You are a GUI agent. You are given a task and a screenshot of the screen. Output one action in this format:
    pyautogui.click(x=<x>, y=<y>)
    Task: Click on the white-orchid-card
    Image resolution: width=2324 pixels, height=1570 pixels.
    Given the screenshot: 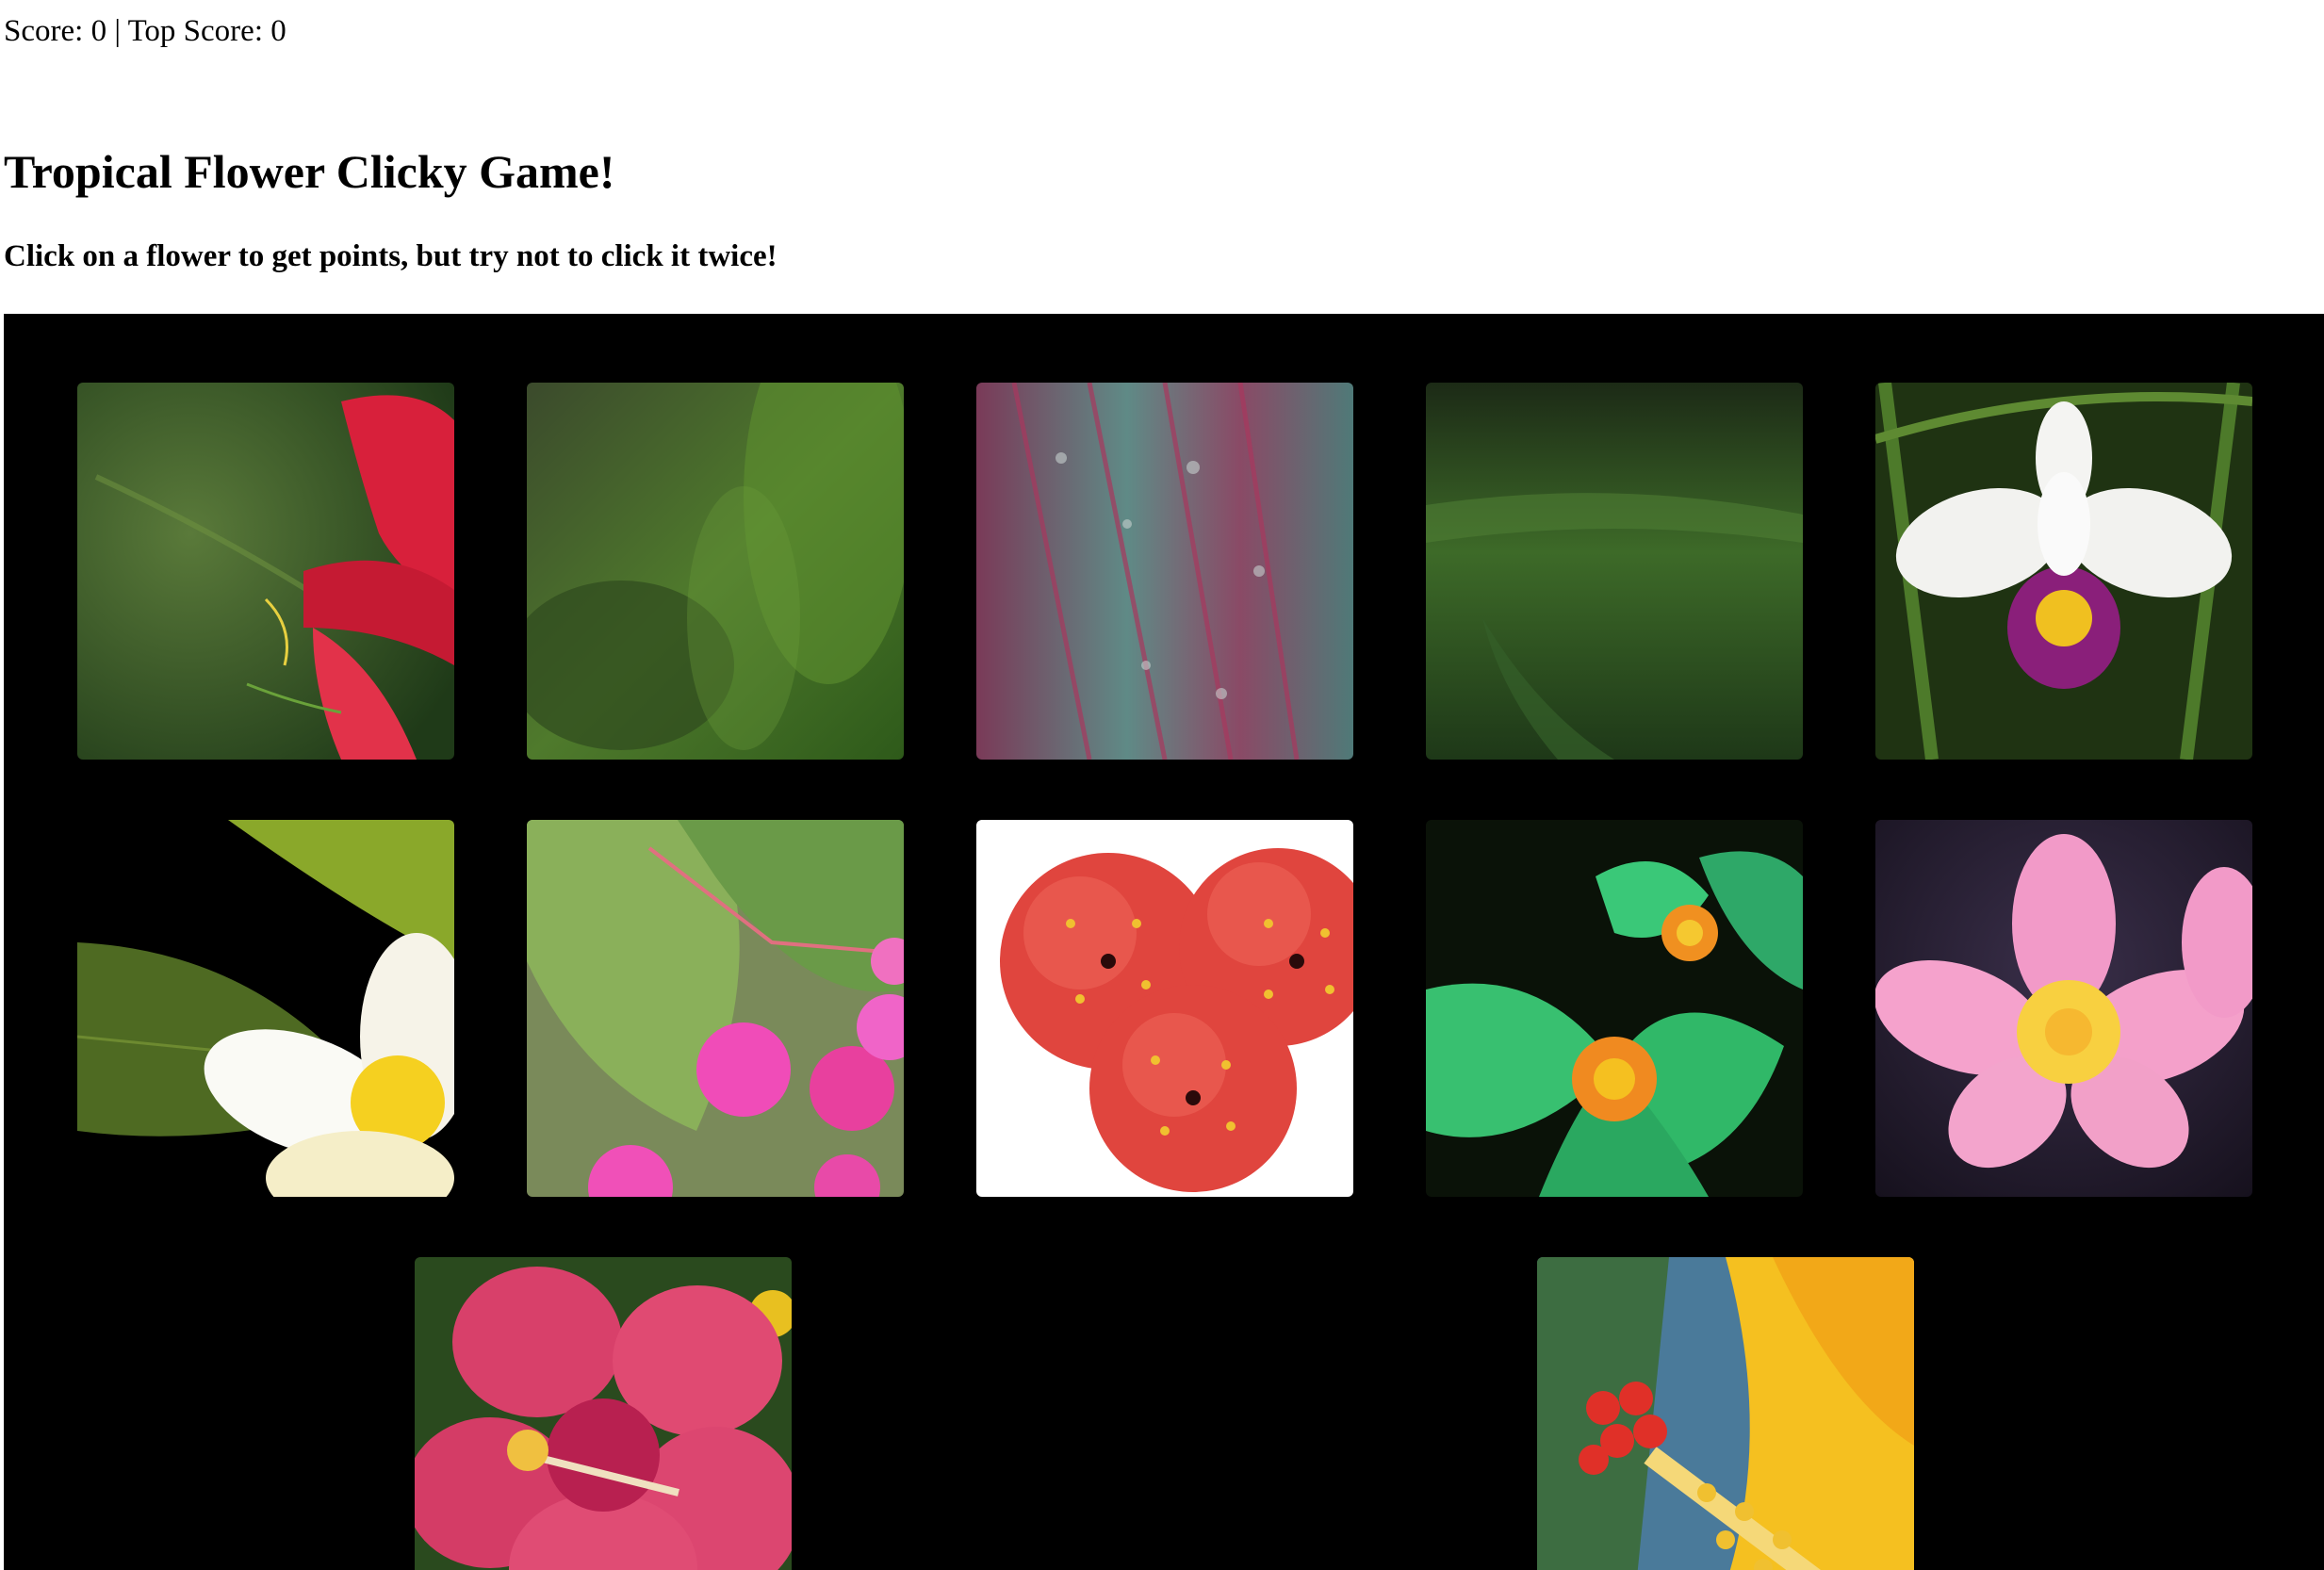 What is the action you would take?
    pyautogui.click(x=2063, y=571)
    